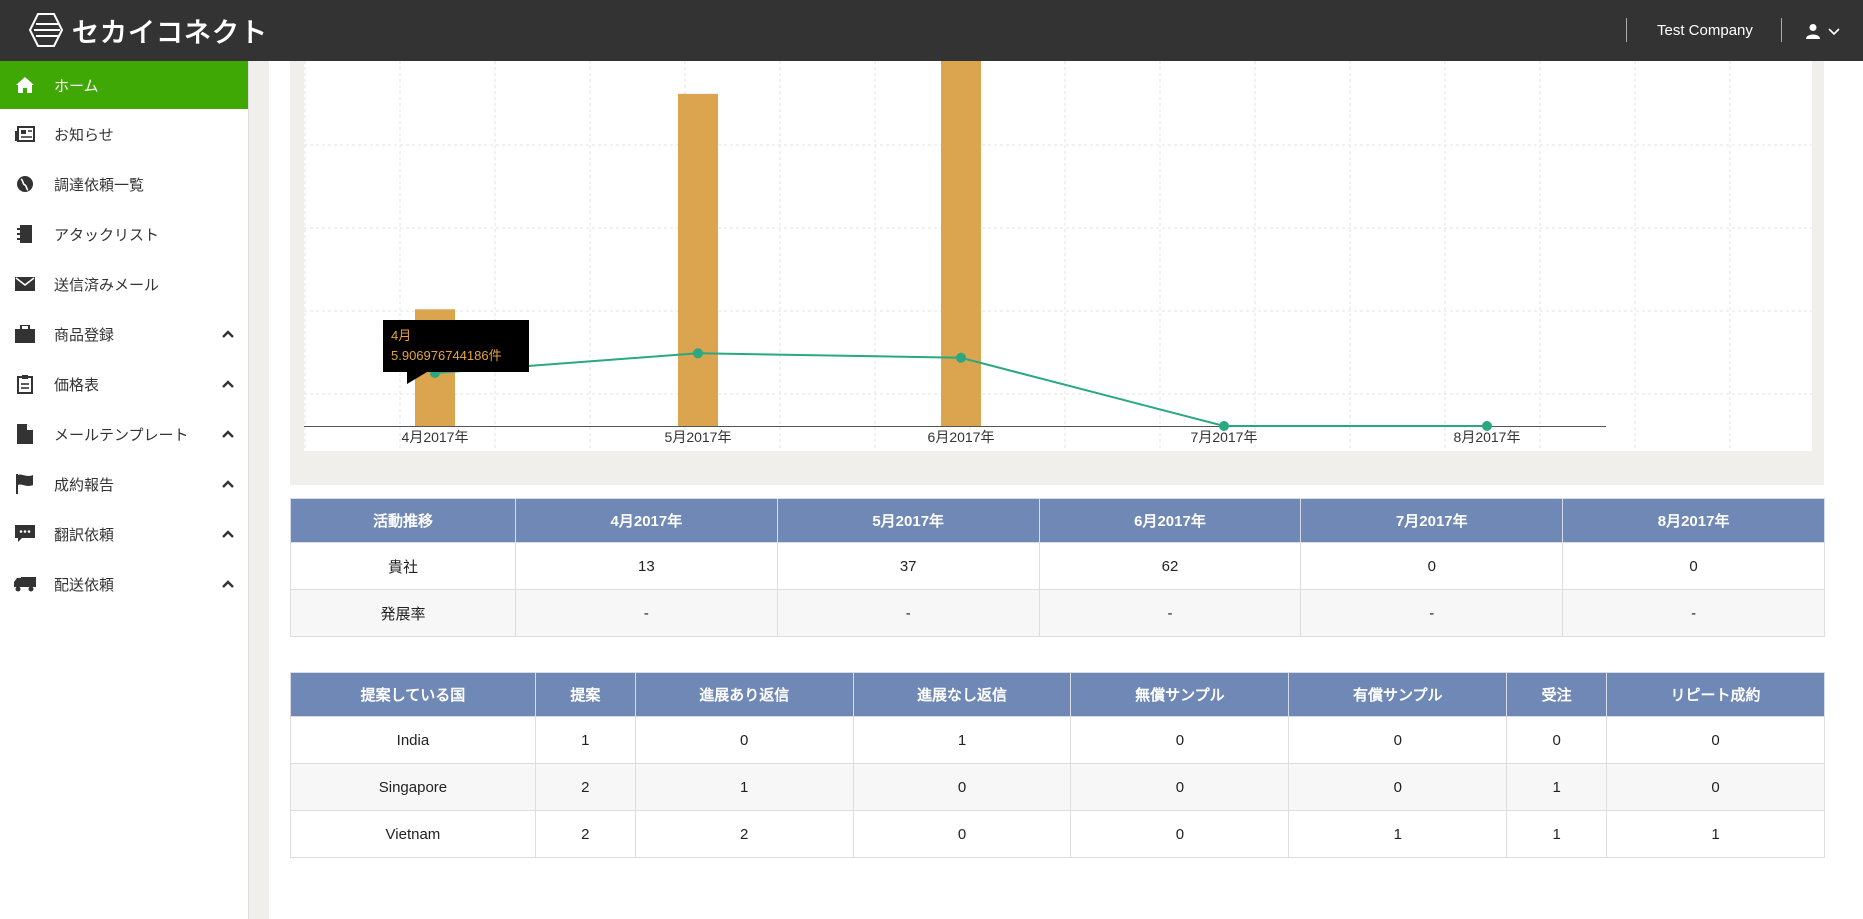  I want to click on sidebar-item-attack-list: アタックリスト, so click(124, 234).